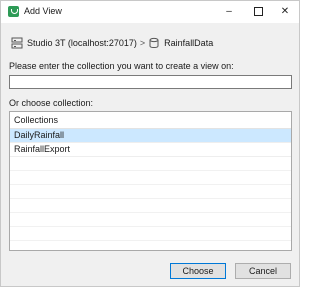  Describe the element at coordinates (198, 271) in the screenshot. I see `choose-button: Choose` at that location.